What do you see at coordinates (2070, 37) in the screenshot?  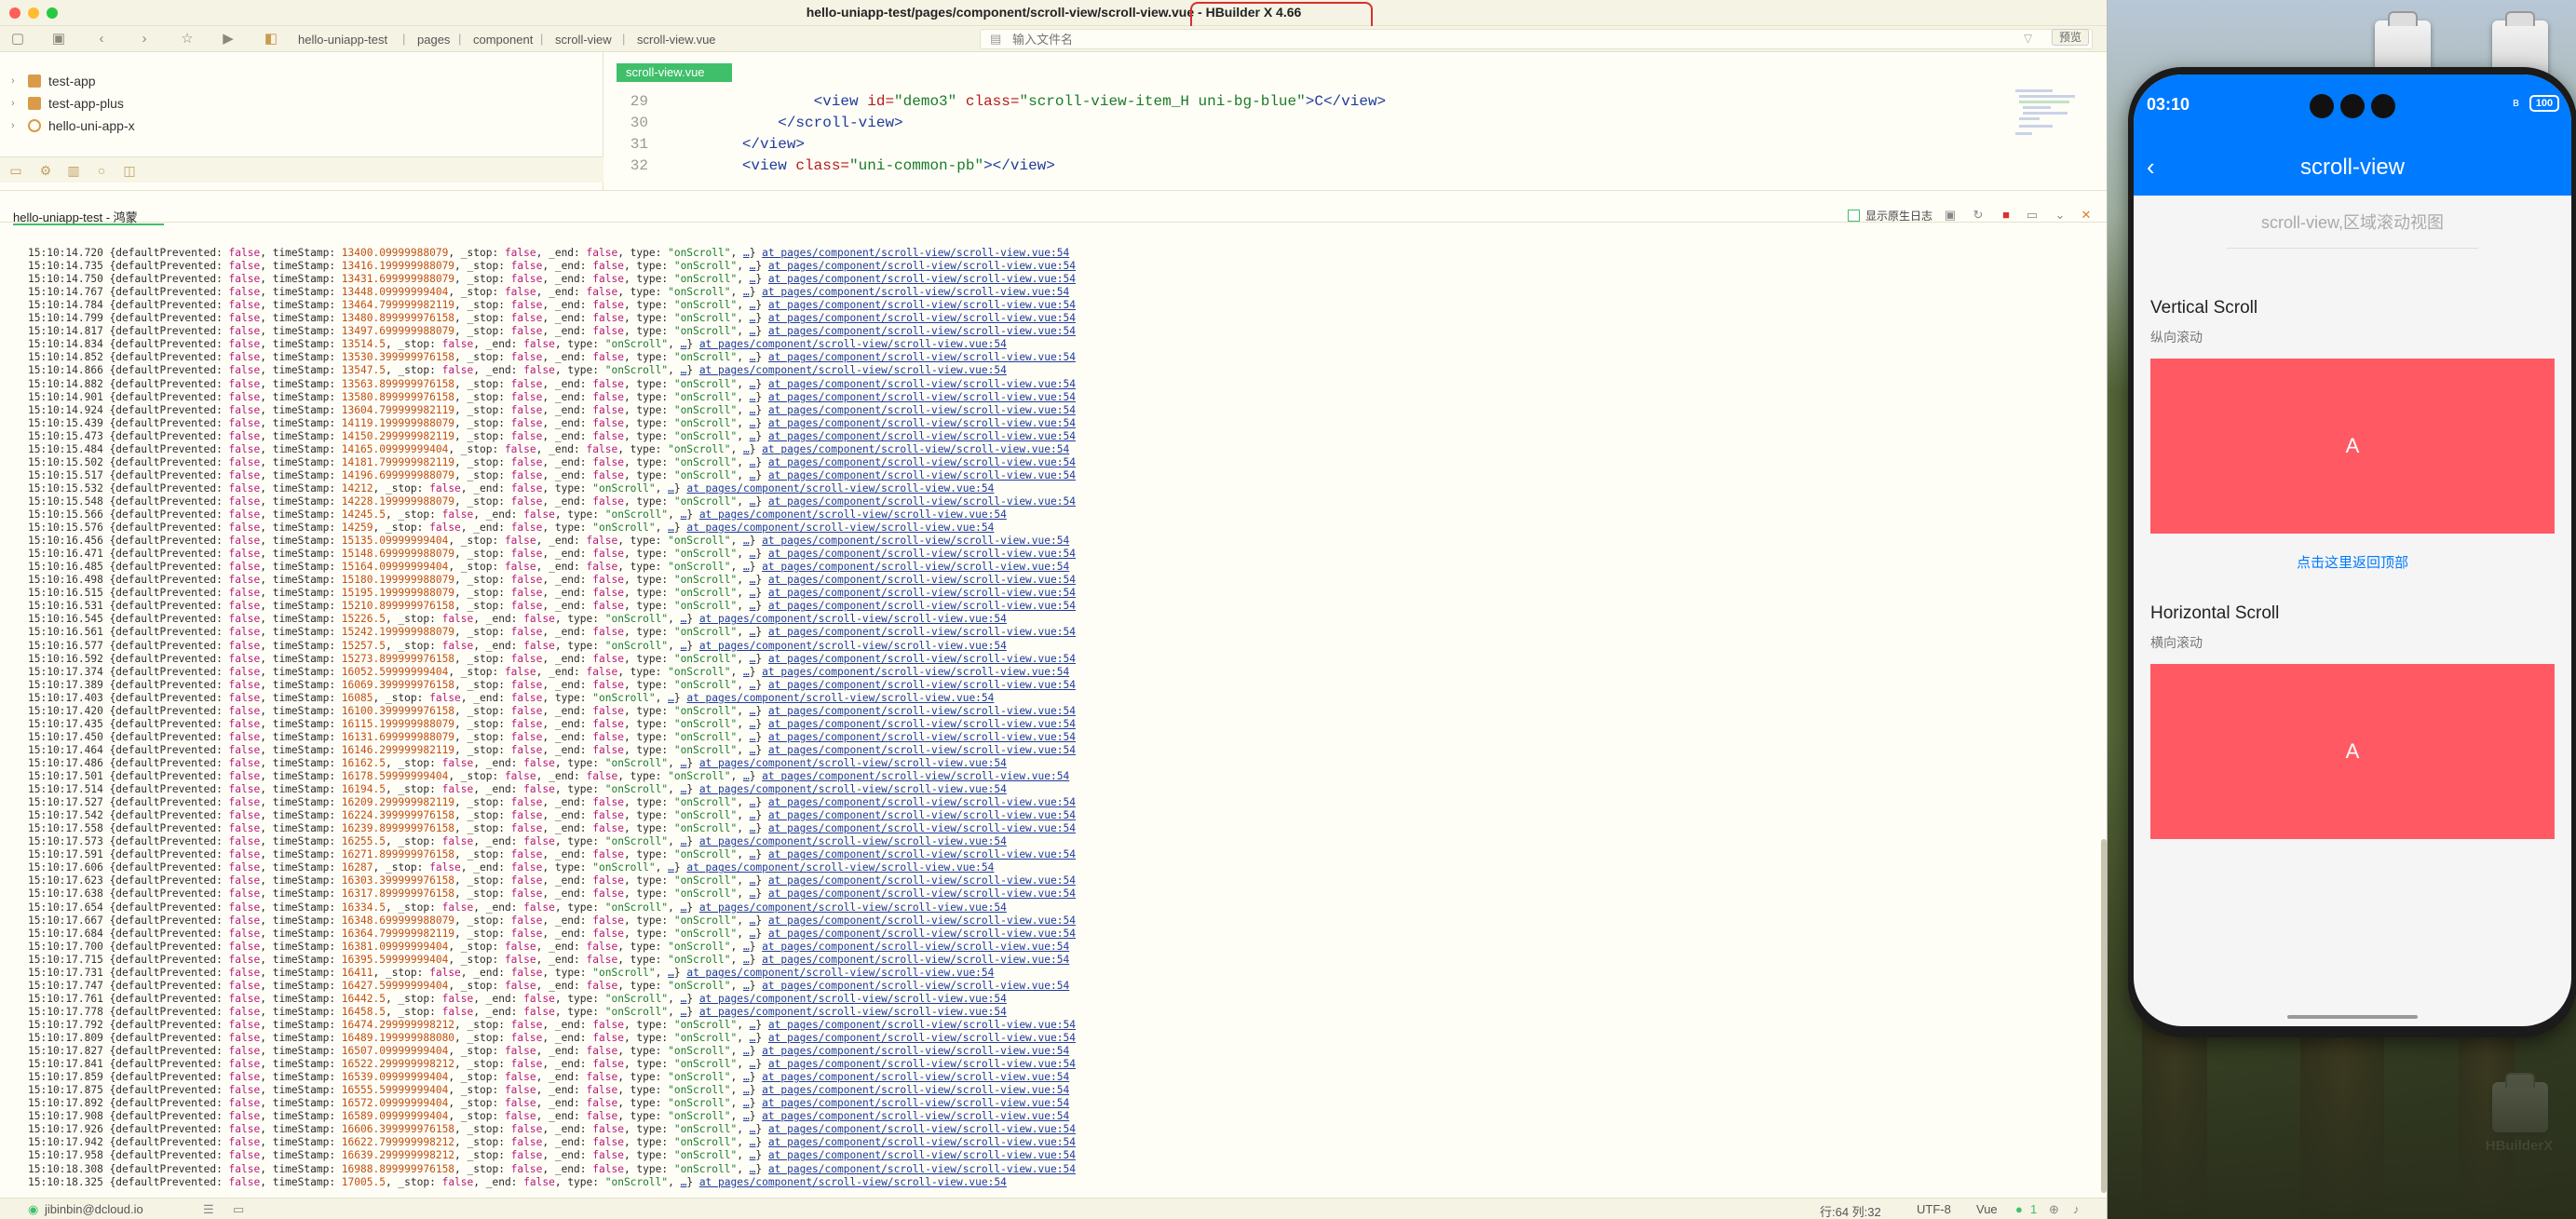 I see `preview-button: 预览` at bounding box center [2070, 37].